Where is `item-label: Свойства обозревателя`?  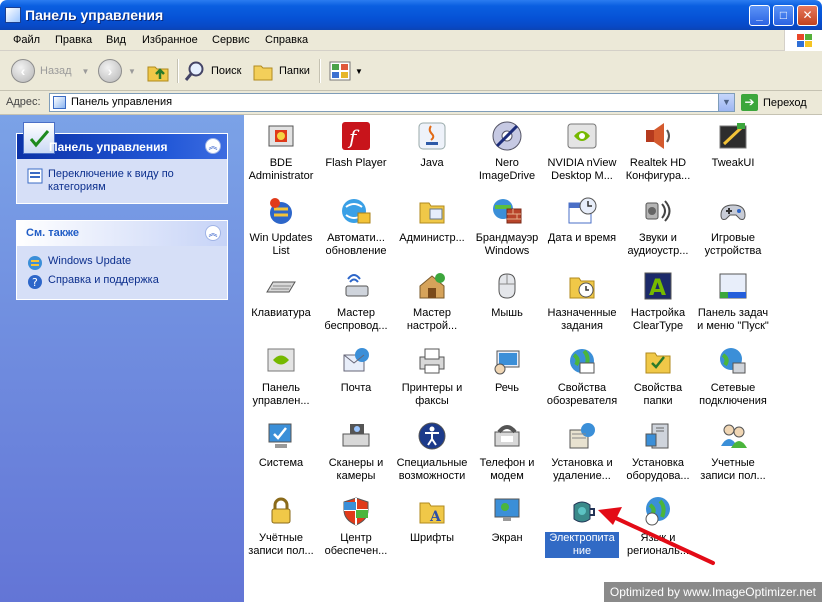
item-label: Свойства обозревателя is located at coordinates (582, 394).